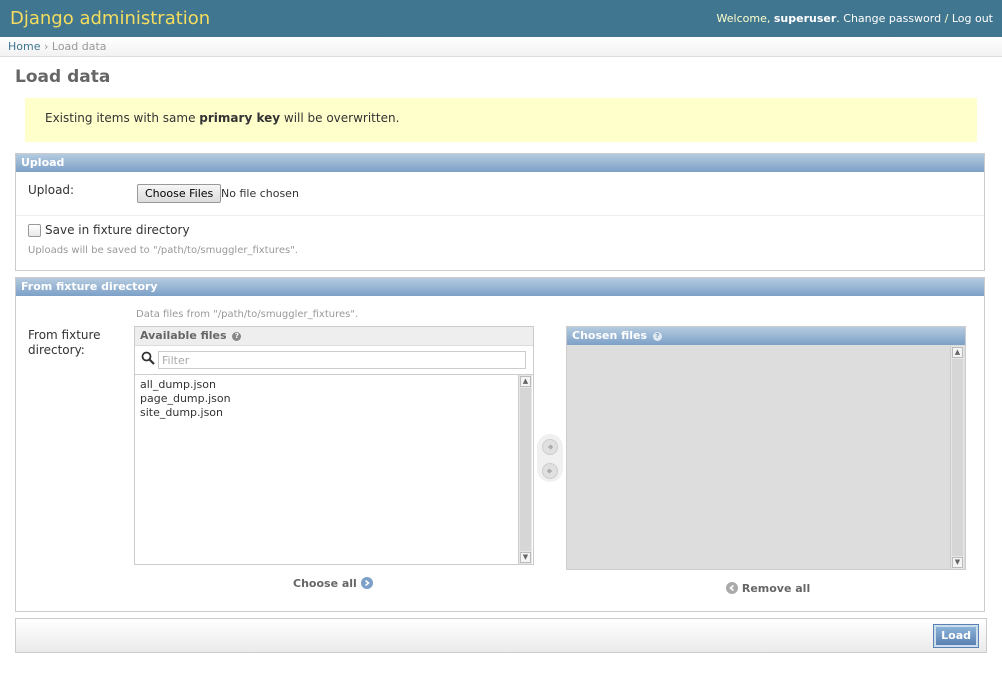  I want to click on fixture-heading: From fixture directory, so click(500, 287).